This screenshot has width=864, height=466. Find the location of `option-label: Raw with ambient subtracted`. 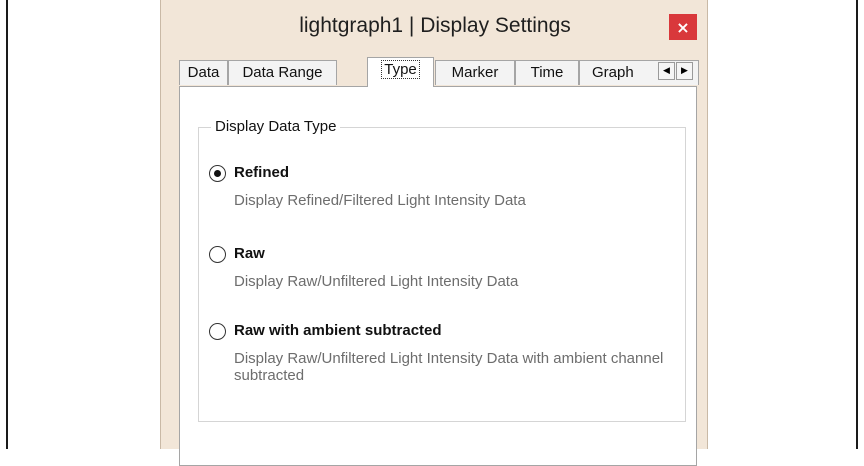

option-label: Raw with ambient subtracted is located at coordinates (338, 330).